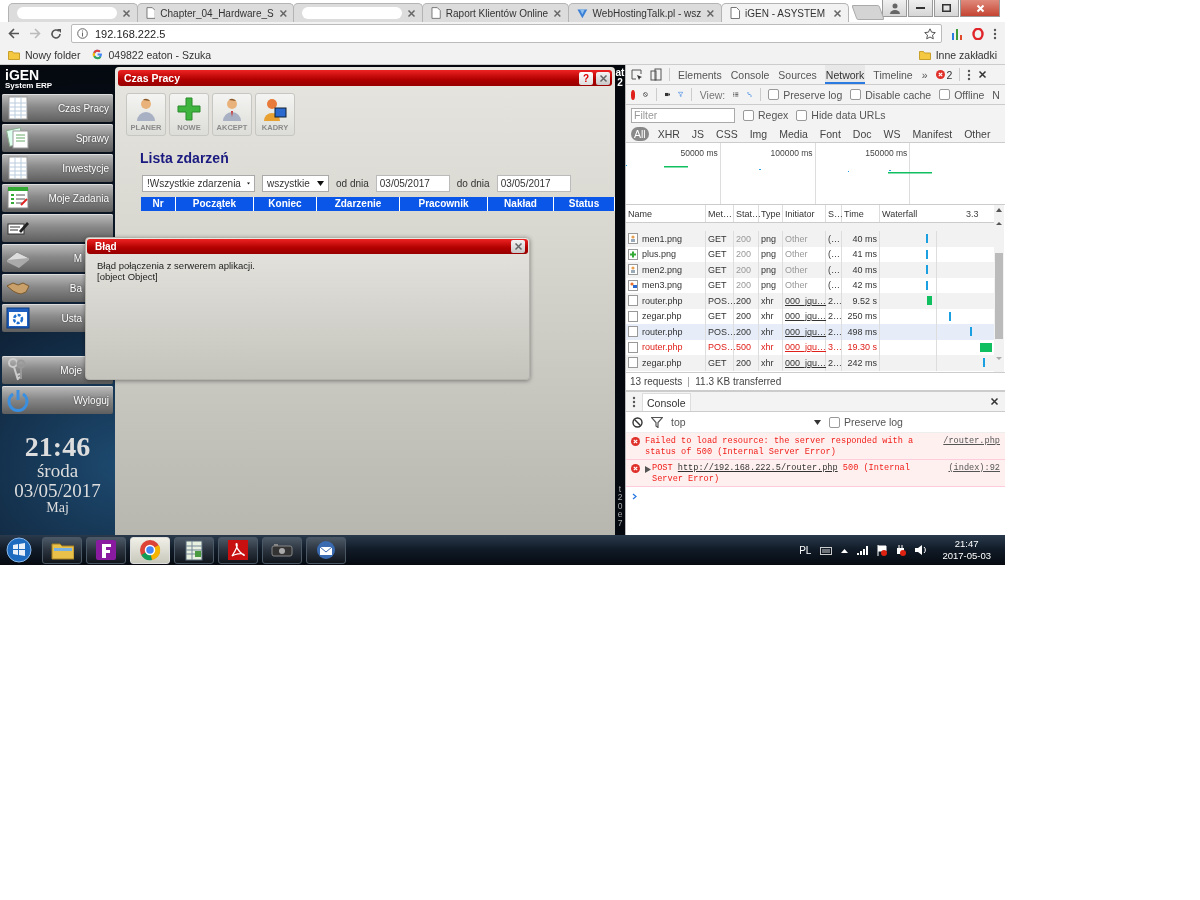 The height and width of the screenshot is (900, 1200). What do you see at coordinates (805, 550) in the screenshot?
I see `language-indicator: PL` at bounding box center [805, 550].